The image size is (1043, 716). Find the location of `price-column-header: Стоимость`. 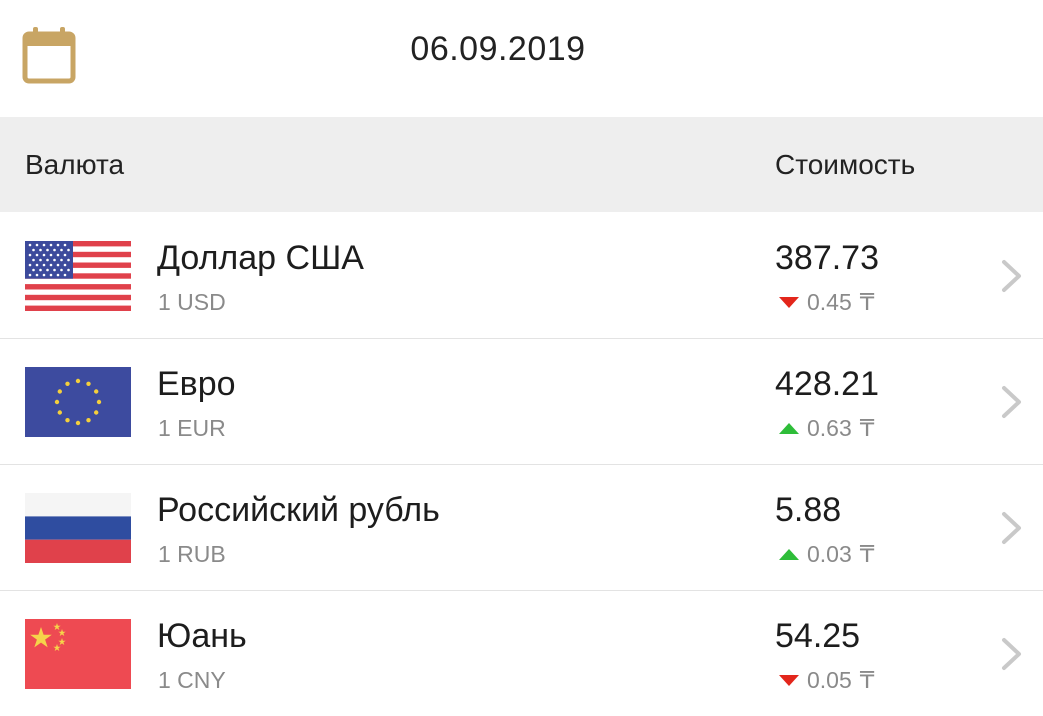

price-column-header: Стоимость is located at coordinates (845, 164).